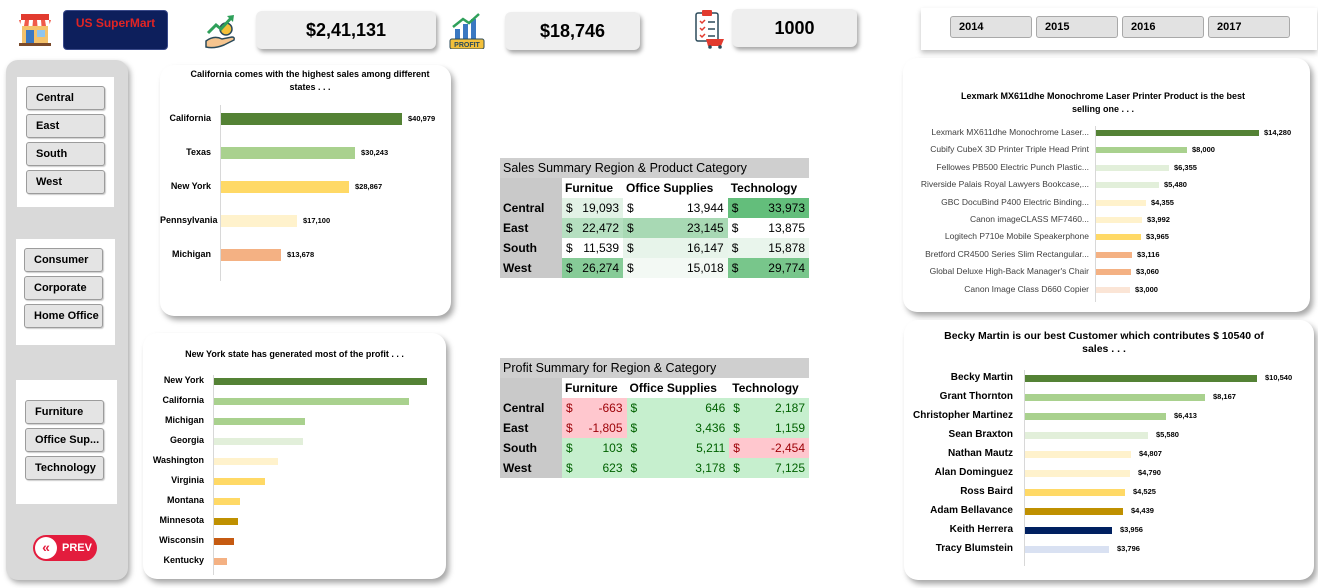 The image size is (1318, 588). Describe the element at coordinates (654, 368) in the screenshot. I see `table-title: Profit Summary for Region & Category` at that location.